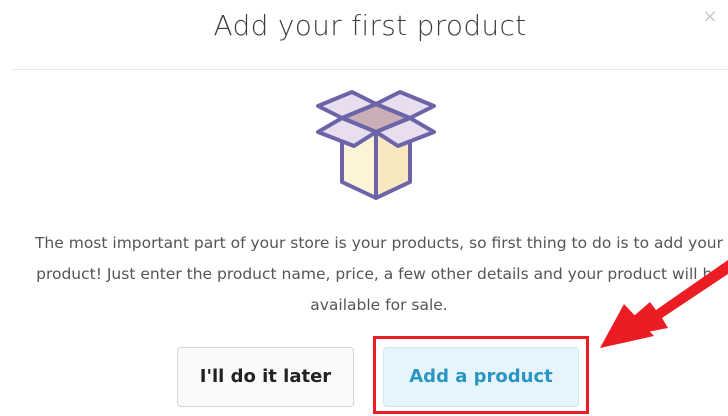 Image resolution: width=728 pixels, height=416 pixels. Describe the element at coordinates (370, 25) in the screenshot. I see `dialog-title: Add your first product` at that location.